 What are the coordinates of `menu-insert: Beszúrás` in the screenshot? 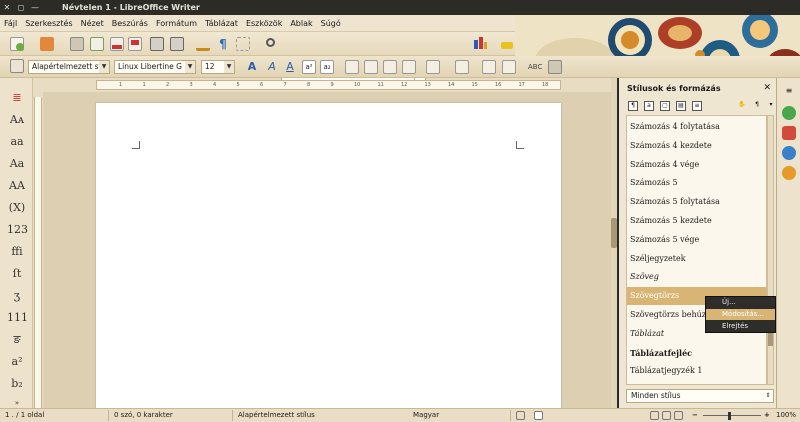 It's located at (130, 23).